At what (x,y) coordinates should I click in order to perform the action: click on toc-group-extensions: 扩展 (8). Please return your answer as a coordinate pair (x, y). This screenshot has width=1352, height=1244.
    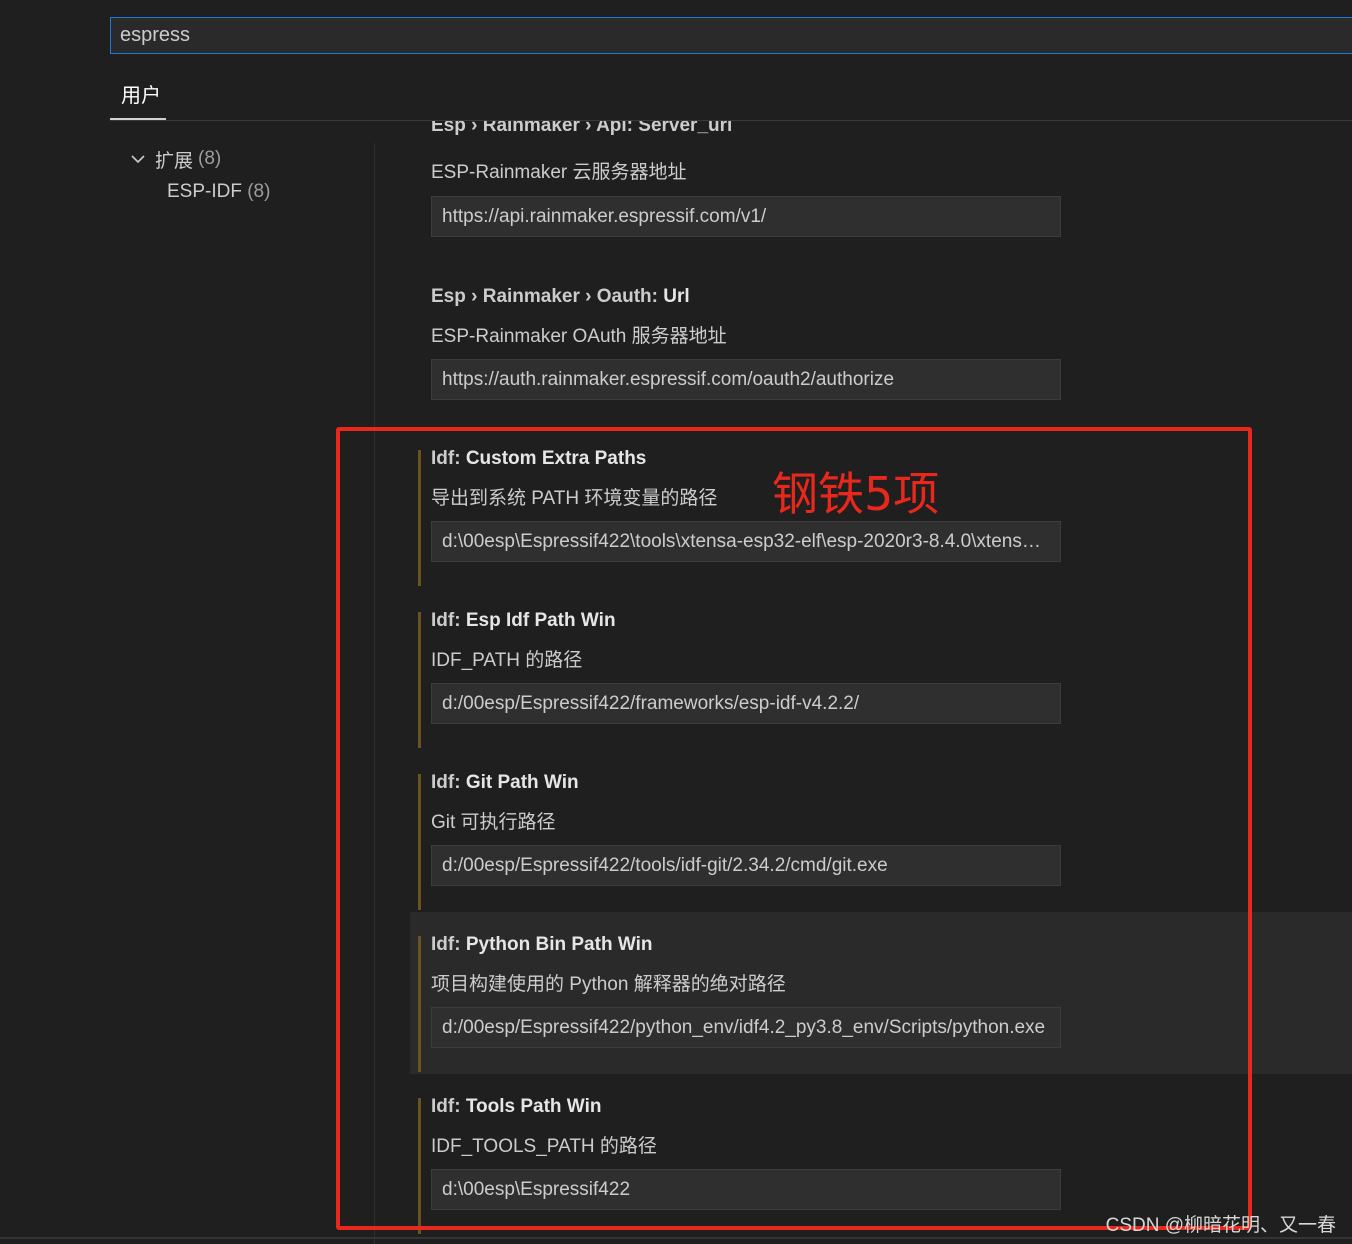
    Looking at the image, I should click on (174, 159).